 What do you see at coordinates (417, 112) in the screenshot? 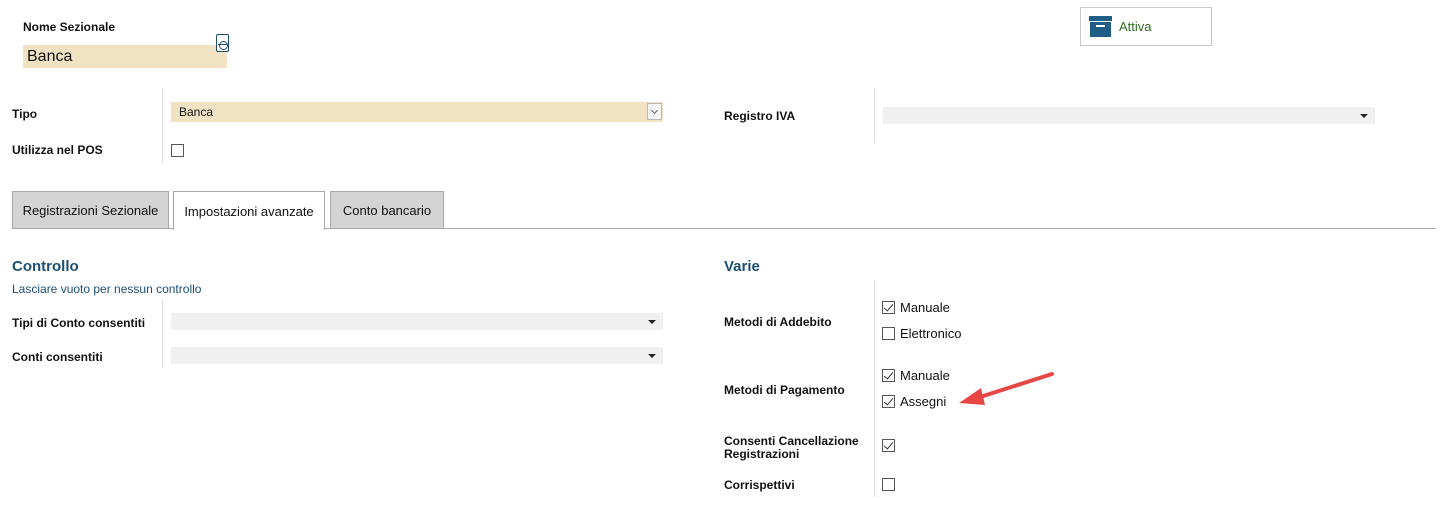
I see `tipo-select: Banca` at bounding box center [417, 112].